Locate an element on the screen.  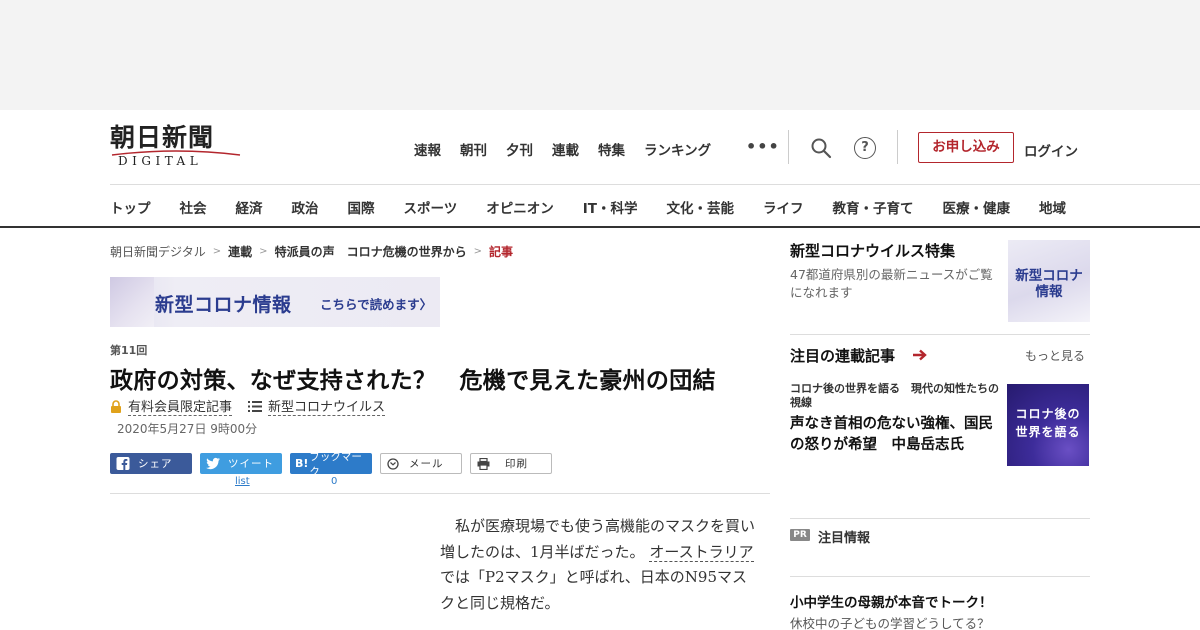
category-economy: 経済 is located at coordinates (249, 207).